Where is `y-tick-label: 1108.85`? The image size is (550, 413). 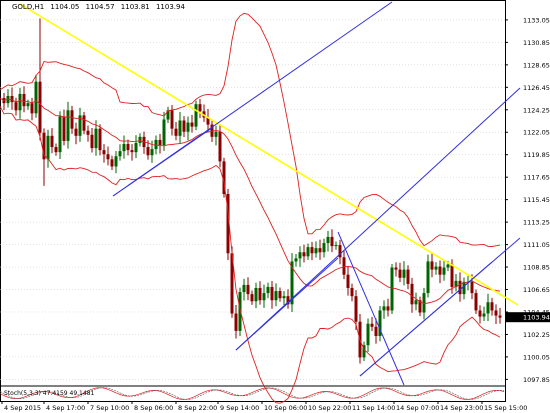 y-tick-label: 1108.85 is located at coordinates (536, 268).